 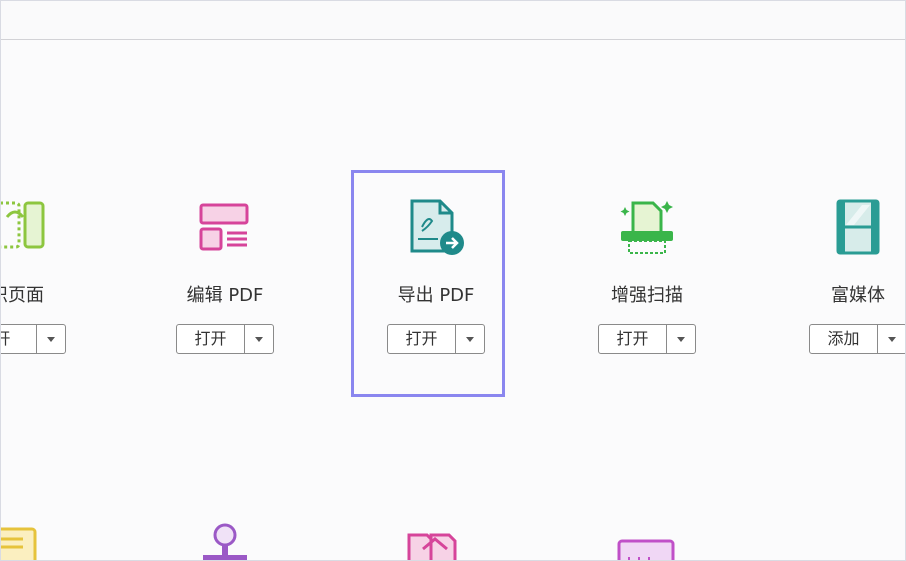 What do you see at coordinates (647, 295) in the screenshot?
I see `tool-label: 增强扫描` at bounding box center [647, 295].